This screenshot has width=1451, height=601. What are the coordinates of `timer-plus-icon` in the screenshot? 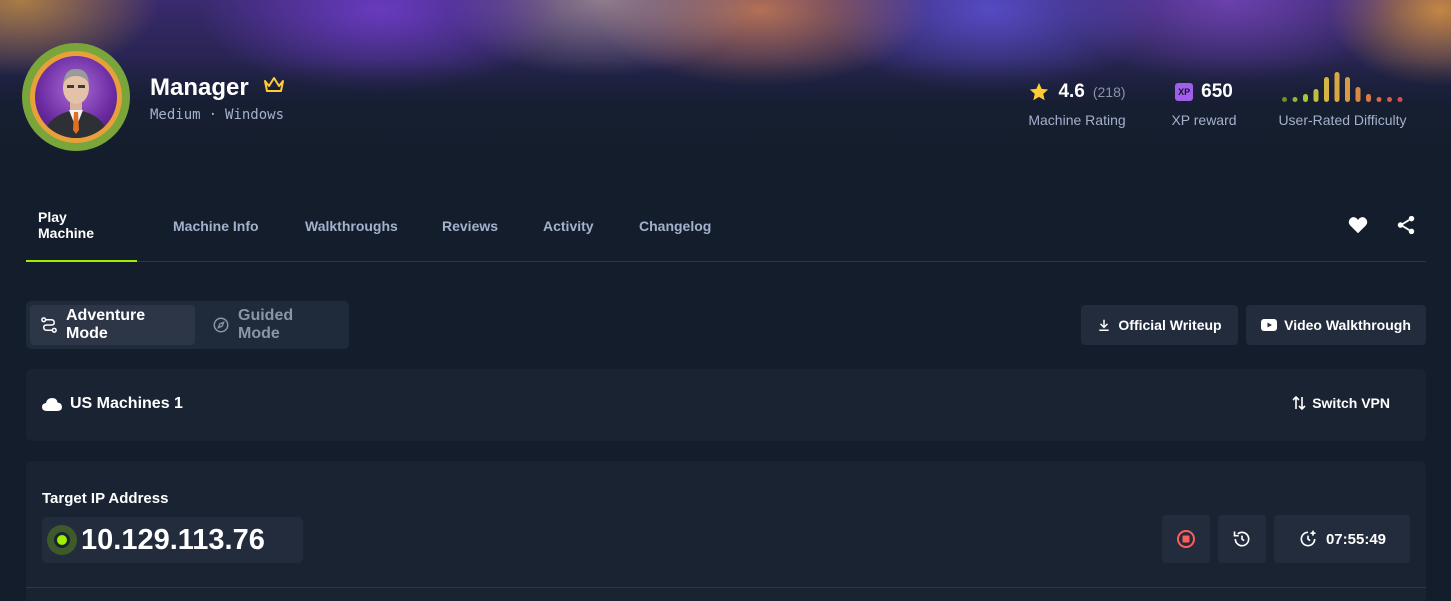 It's located at (1308, 539).